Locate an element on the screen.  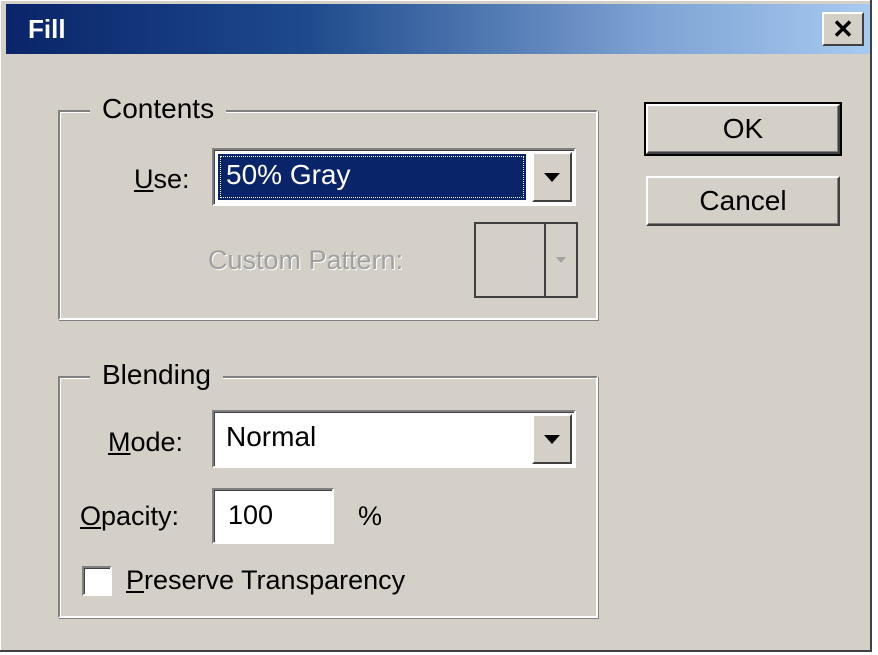
use-label: Use: is located at coordinates (162, 179).